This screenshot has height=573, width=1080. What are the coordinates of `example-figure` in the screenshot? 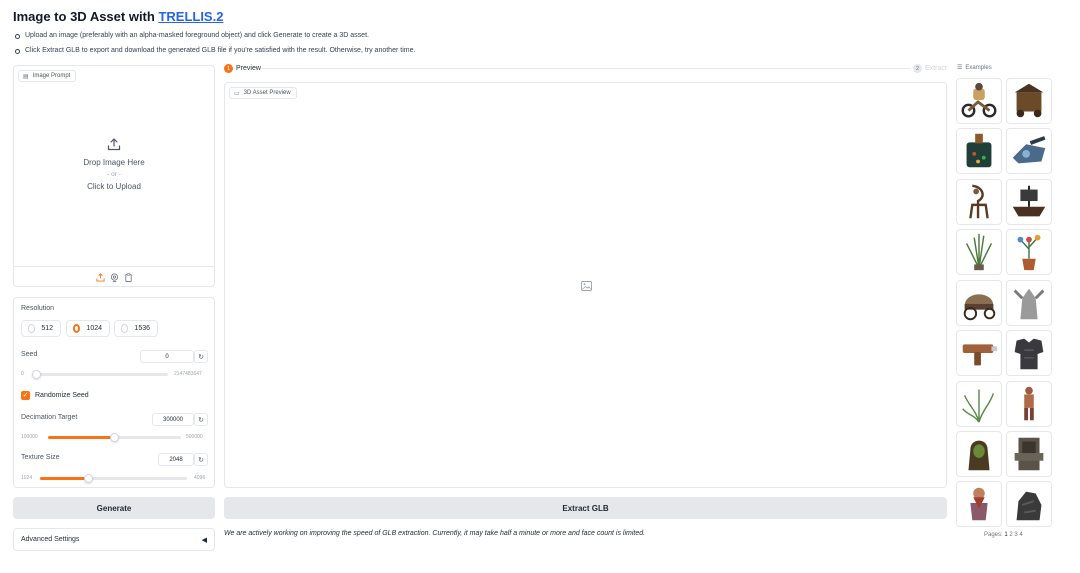 It's located at (1029, 403).